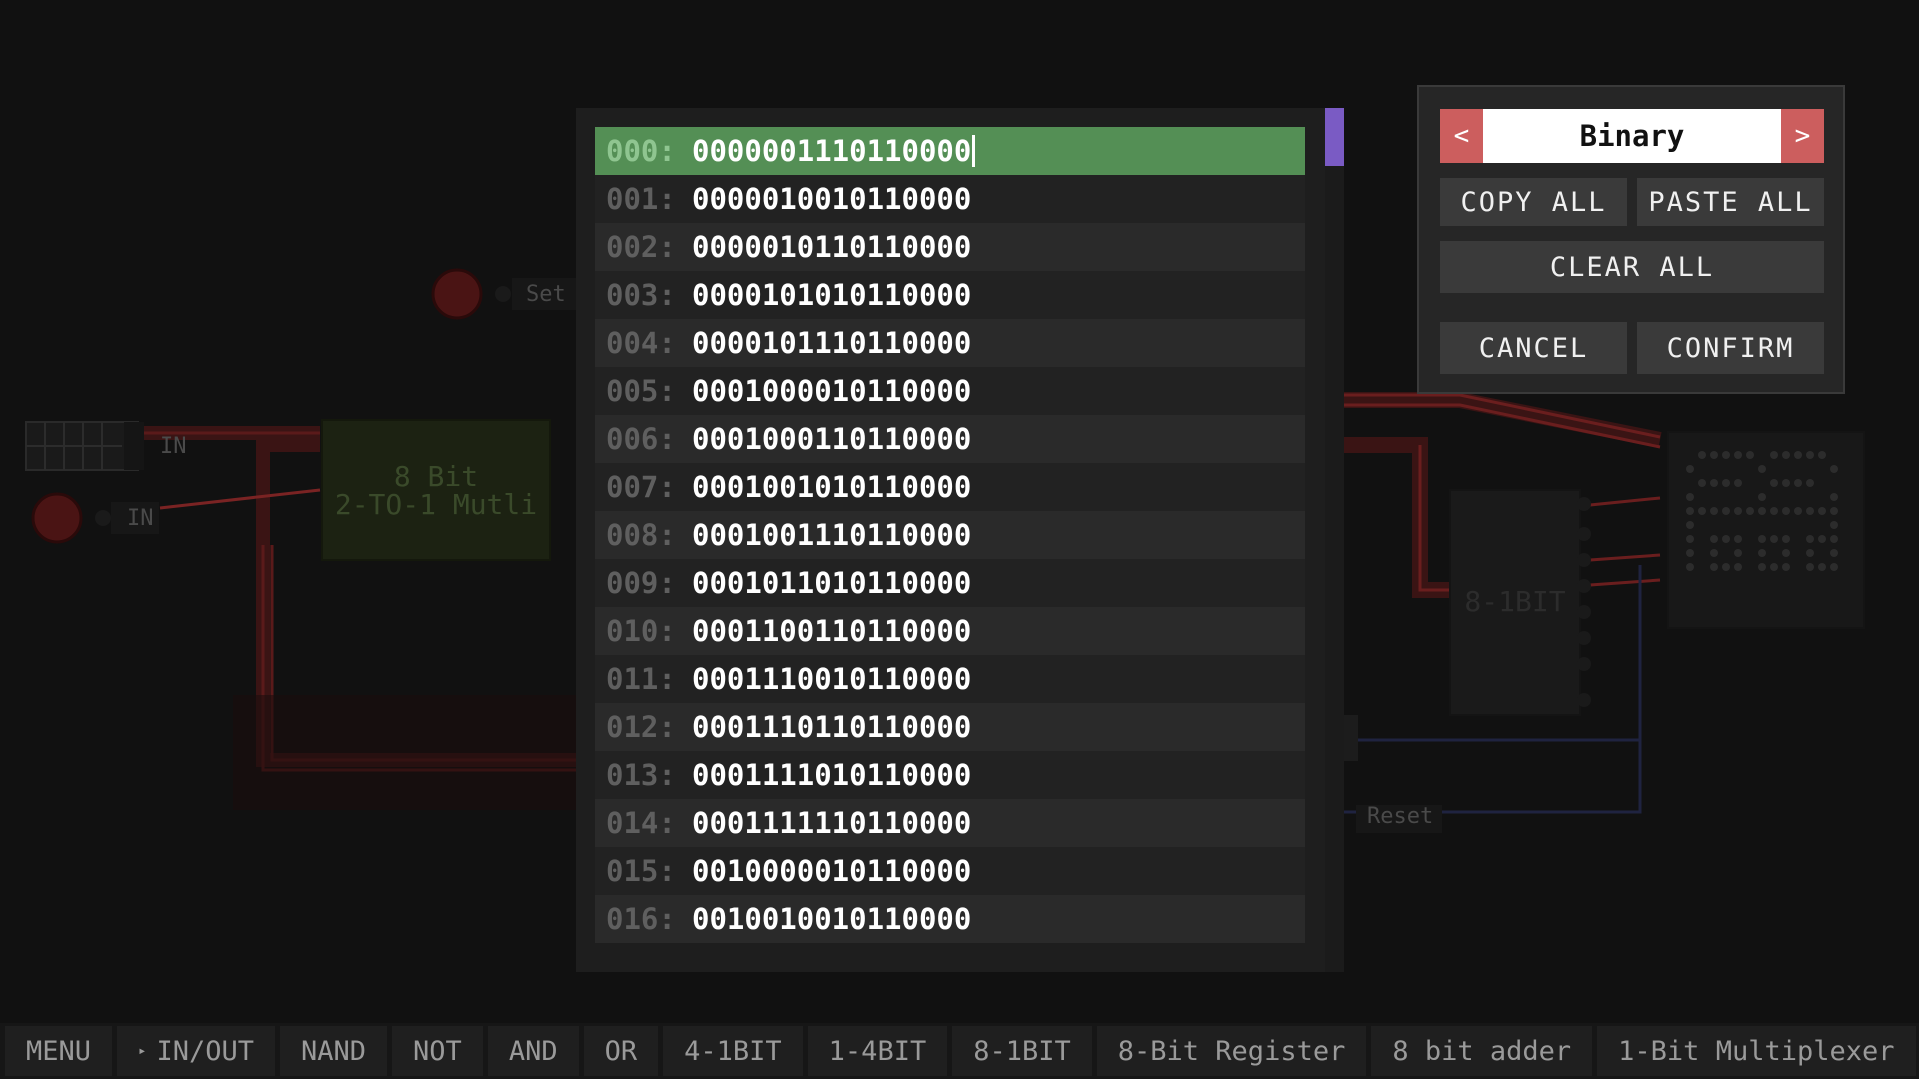 The image size is (1919, 1079). I want to click on memory-address: 015:, so click(641, 871).